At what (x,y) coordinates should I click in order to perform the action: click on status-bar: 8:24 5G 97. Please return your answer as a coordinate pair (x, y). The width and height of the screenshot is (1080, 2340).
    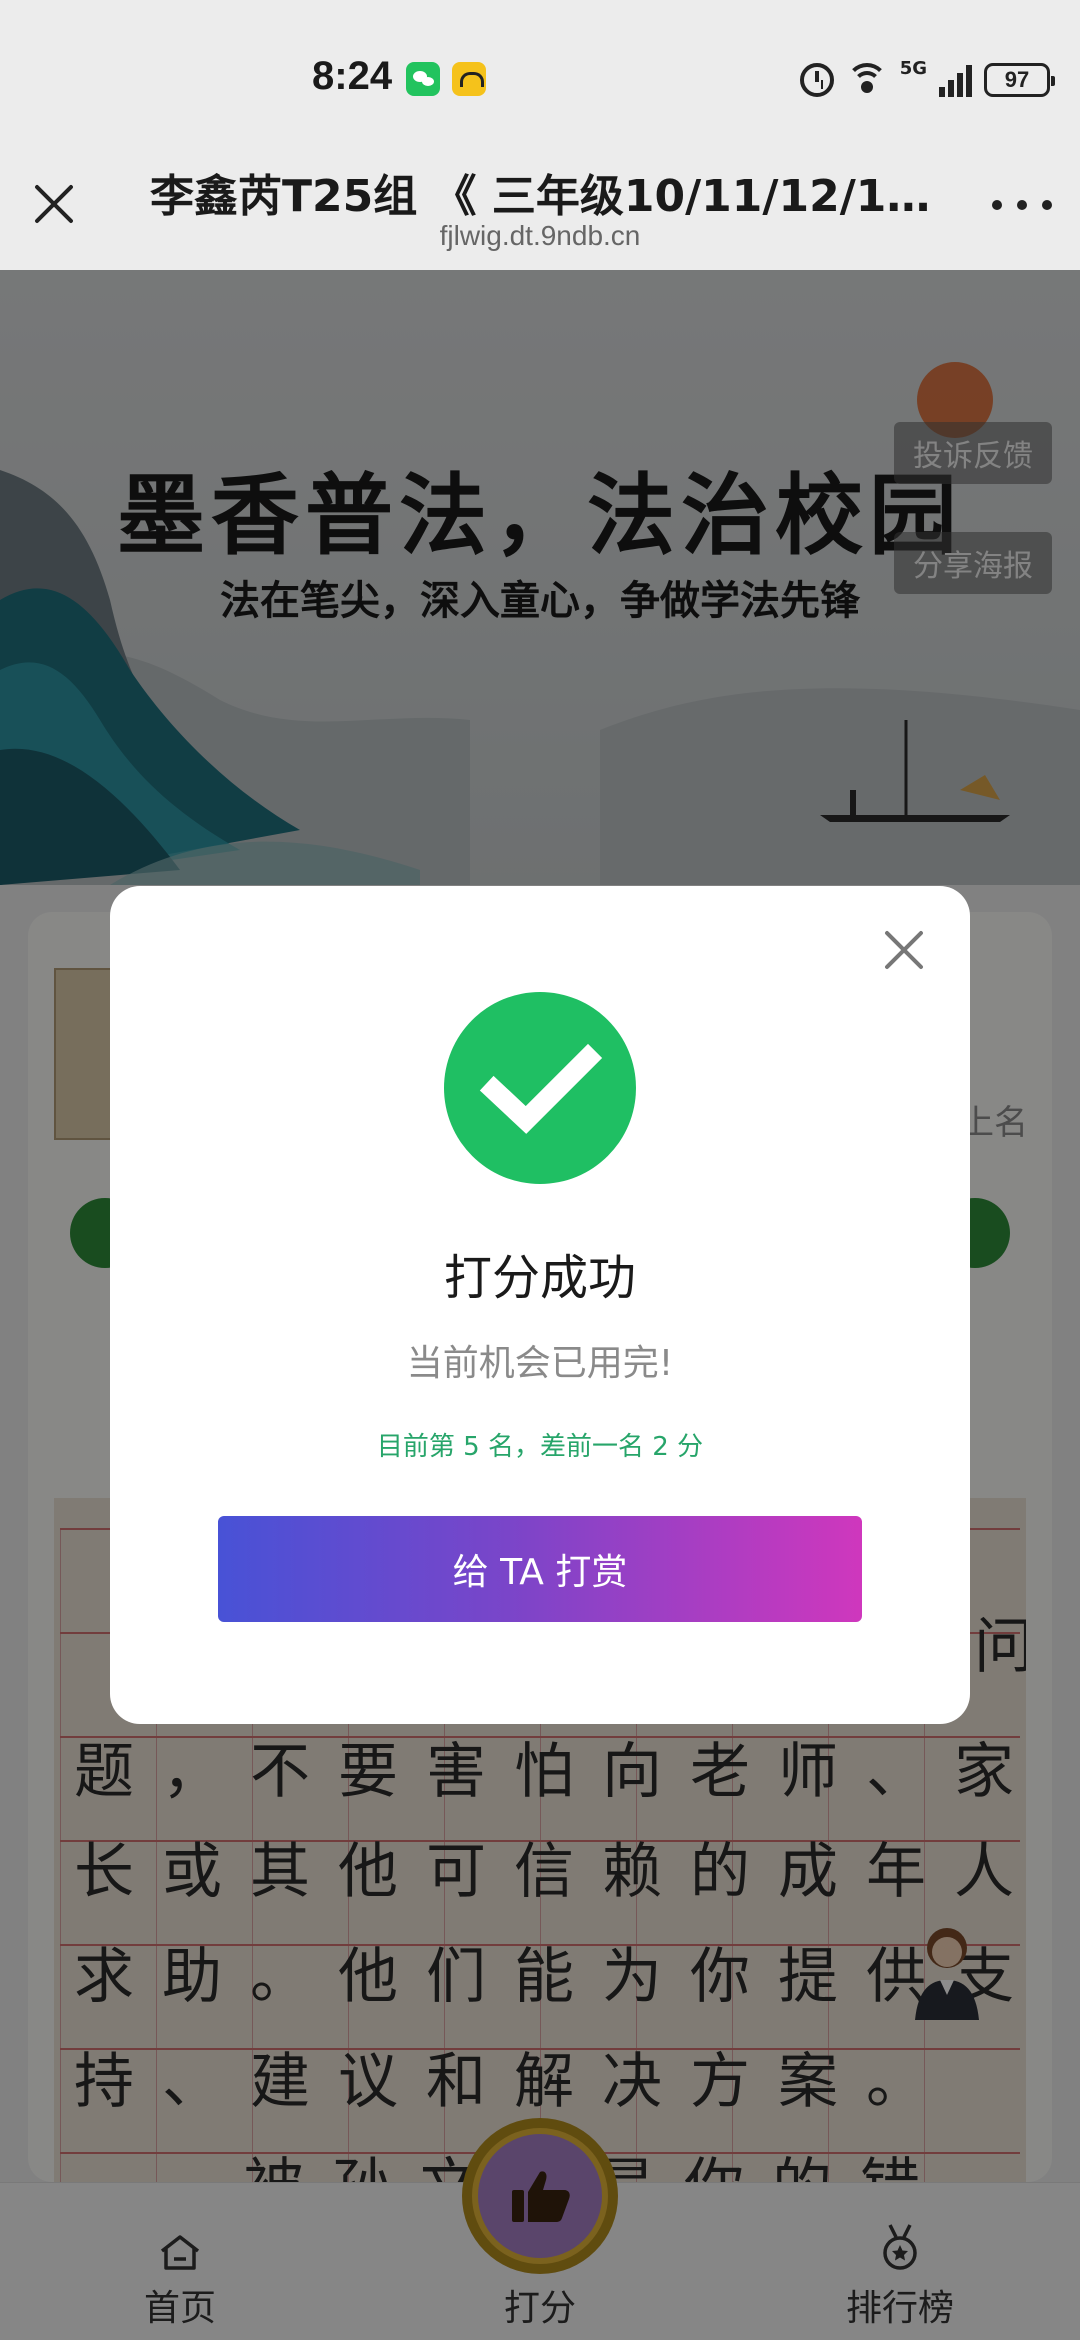
    Looking at the image, I should click on (540, 70).